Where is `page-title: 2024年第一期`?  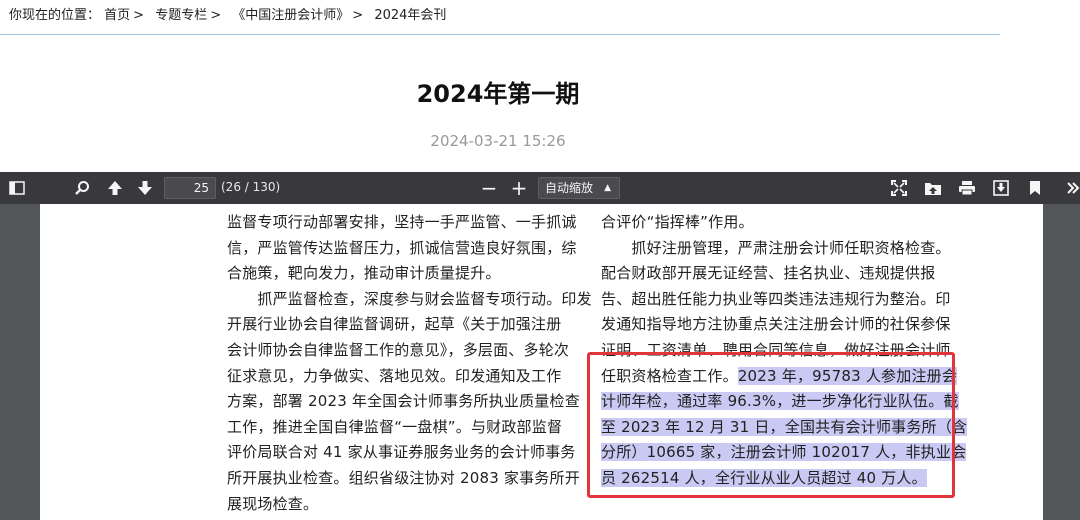 page-title: 2024年第一期 is located at coordinates (498, 94).